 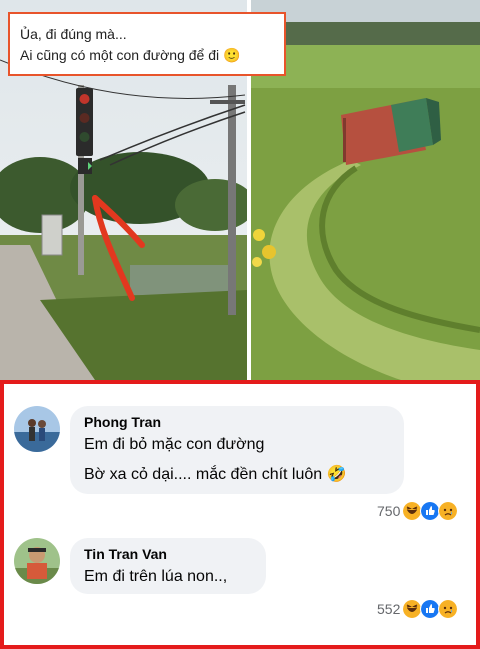 I want to click on comment-text-line: Bờ xa cỏ dại.... mắc đền chít luôn 🤣, so click(x=215, y=474).